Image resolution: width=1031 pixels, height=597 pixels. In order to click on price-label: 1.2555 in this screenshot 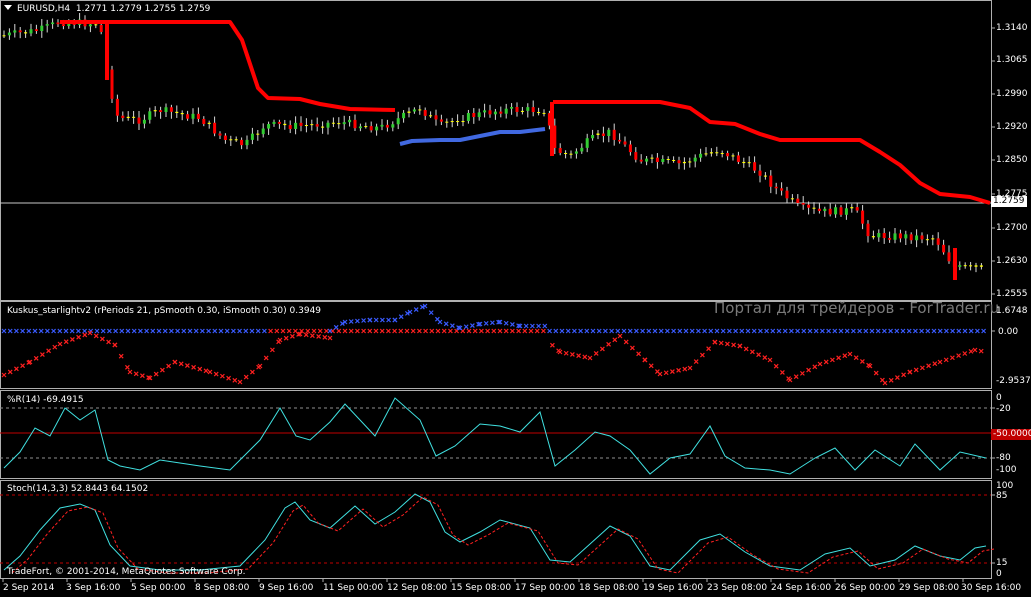, I will do `click(1012, 294)`.